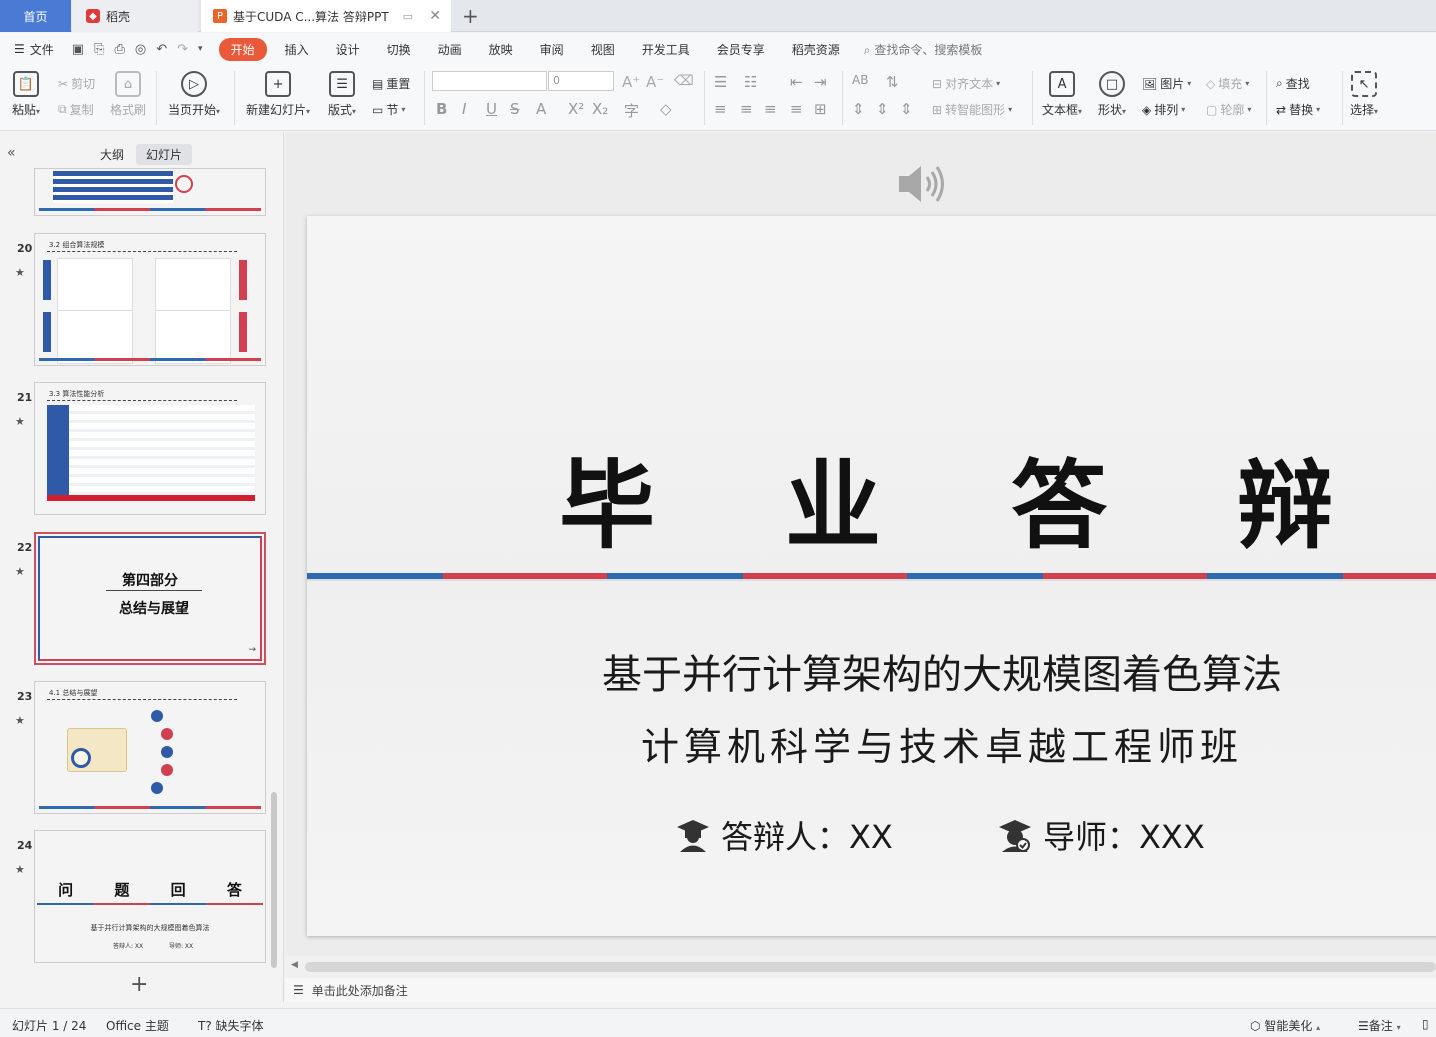  What do you see at coordinates (154, 590) in the screenshot?
I see `thumb-divider` at bounding box center [154, 590].